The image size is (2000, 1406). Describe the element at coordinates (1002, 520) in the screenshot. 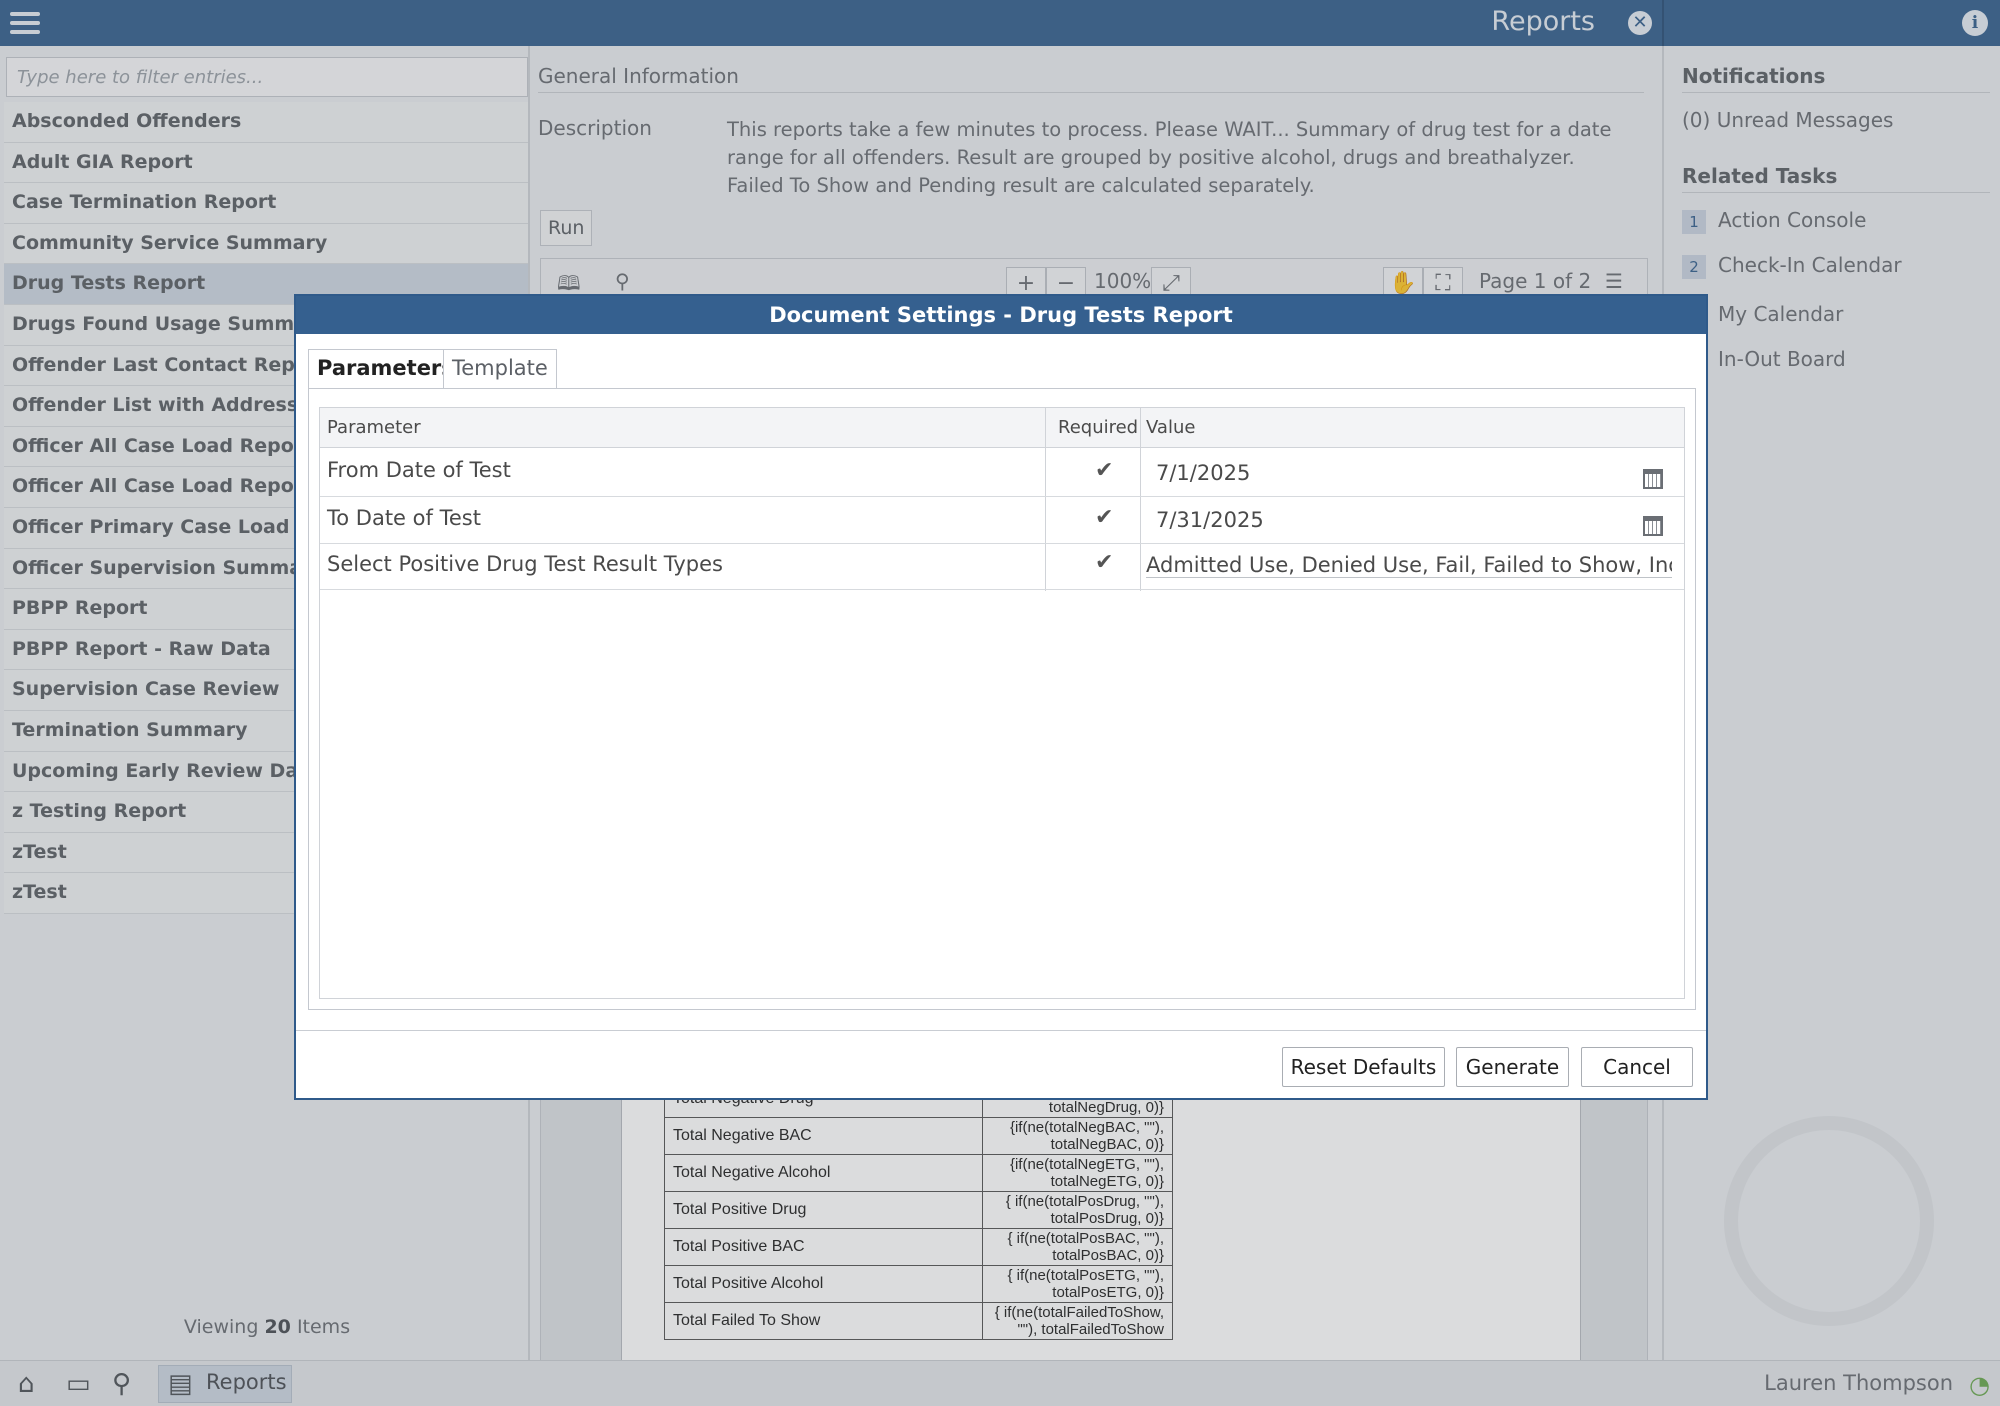

I see `table-row: To Date of Test ✔ 7/31/2025` at that location.